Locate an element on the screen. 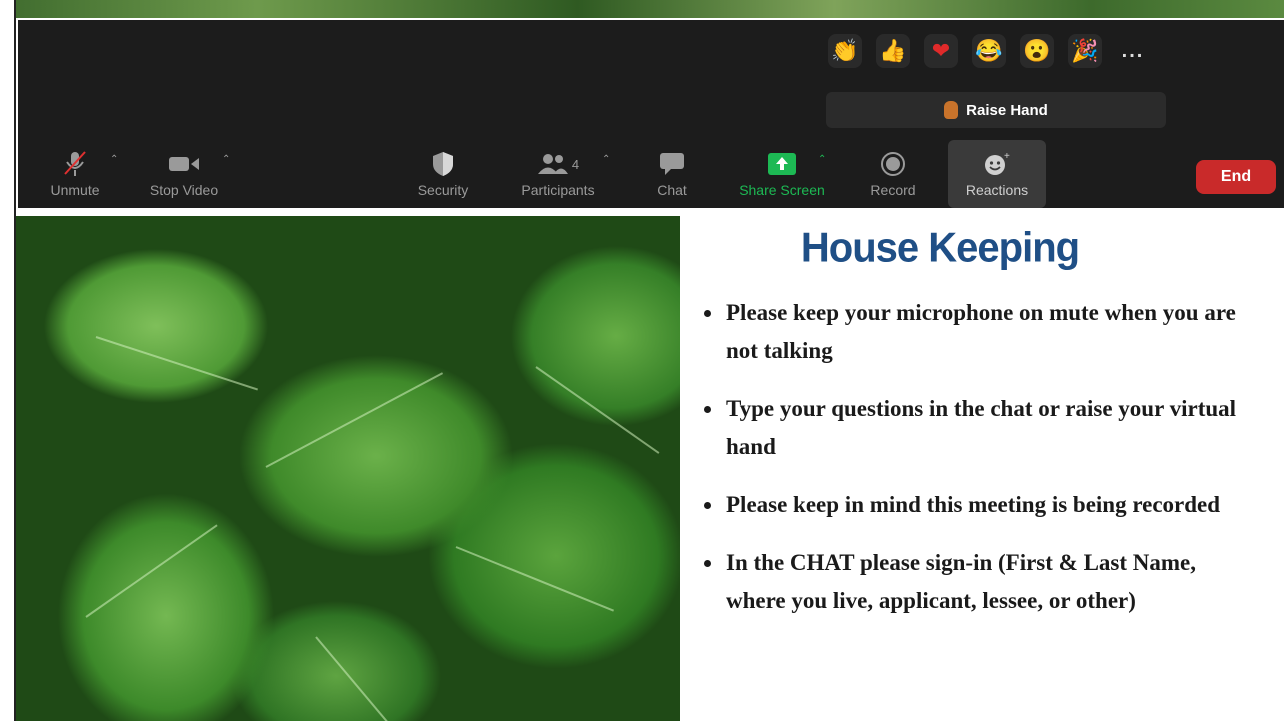 The width and height of the screenshot is (1284, 721). smiley-plus-icon: + is located at coordinates (997, 164).